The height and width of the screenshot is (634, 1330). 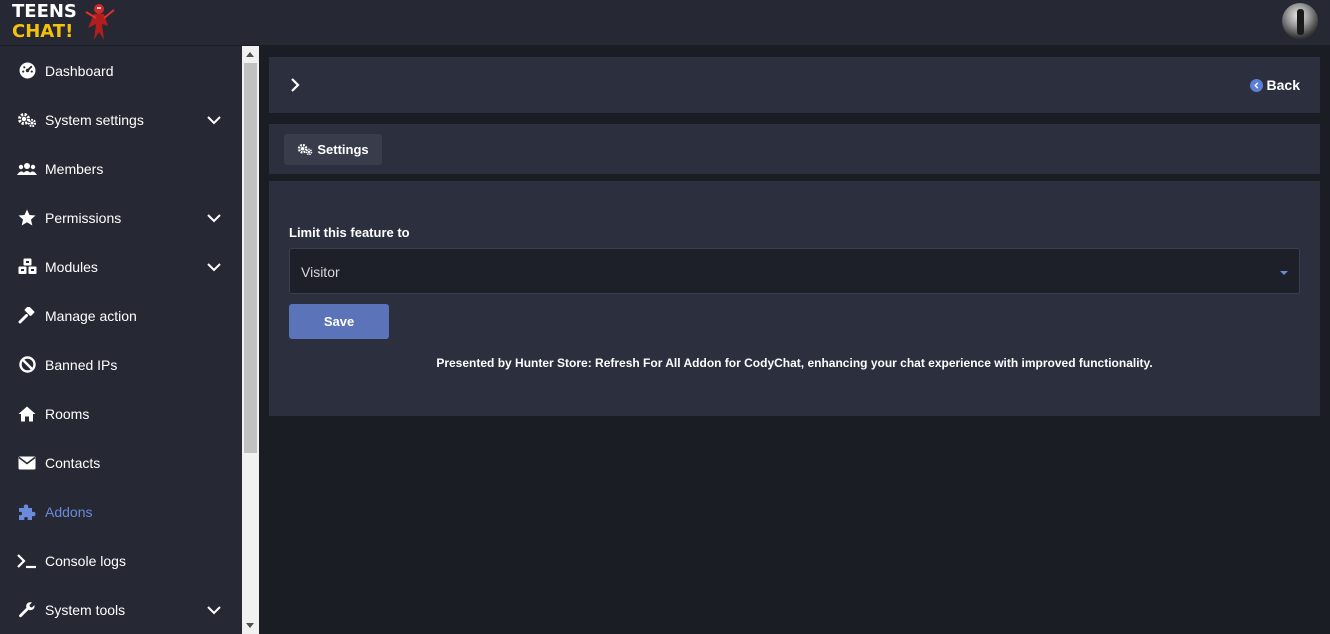 I want to click on gavel-icon, so click(x=27, y=316).